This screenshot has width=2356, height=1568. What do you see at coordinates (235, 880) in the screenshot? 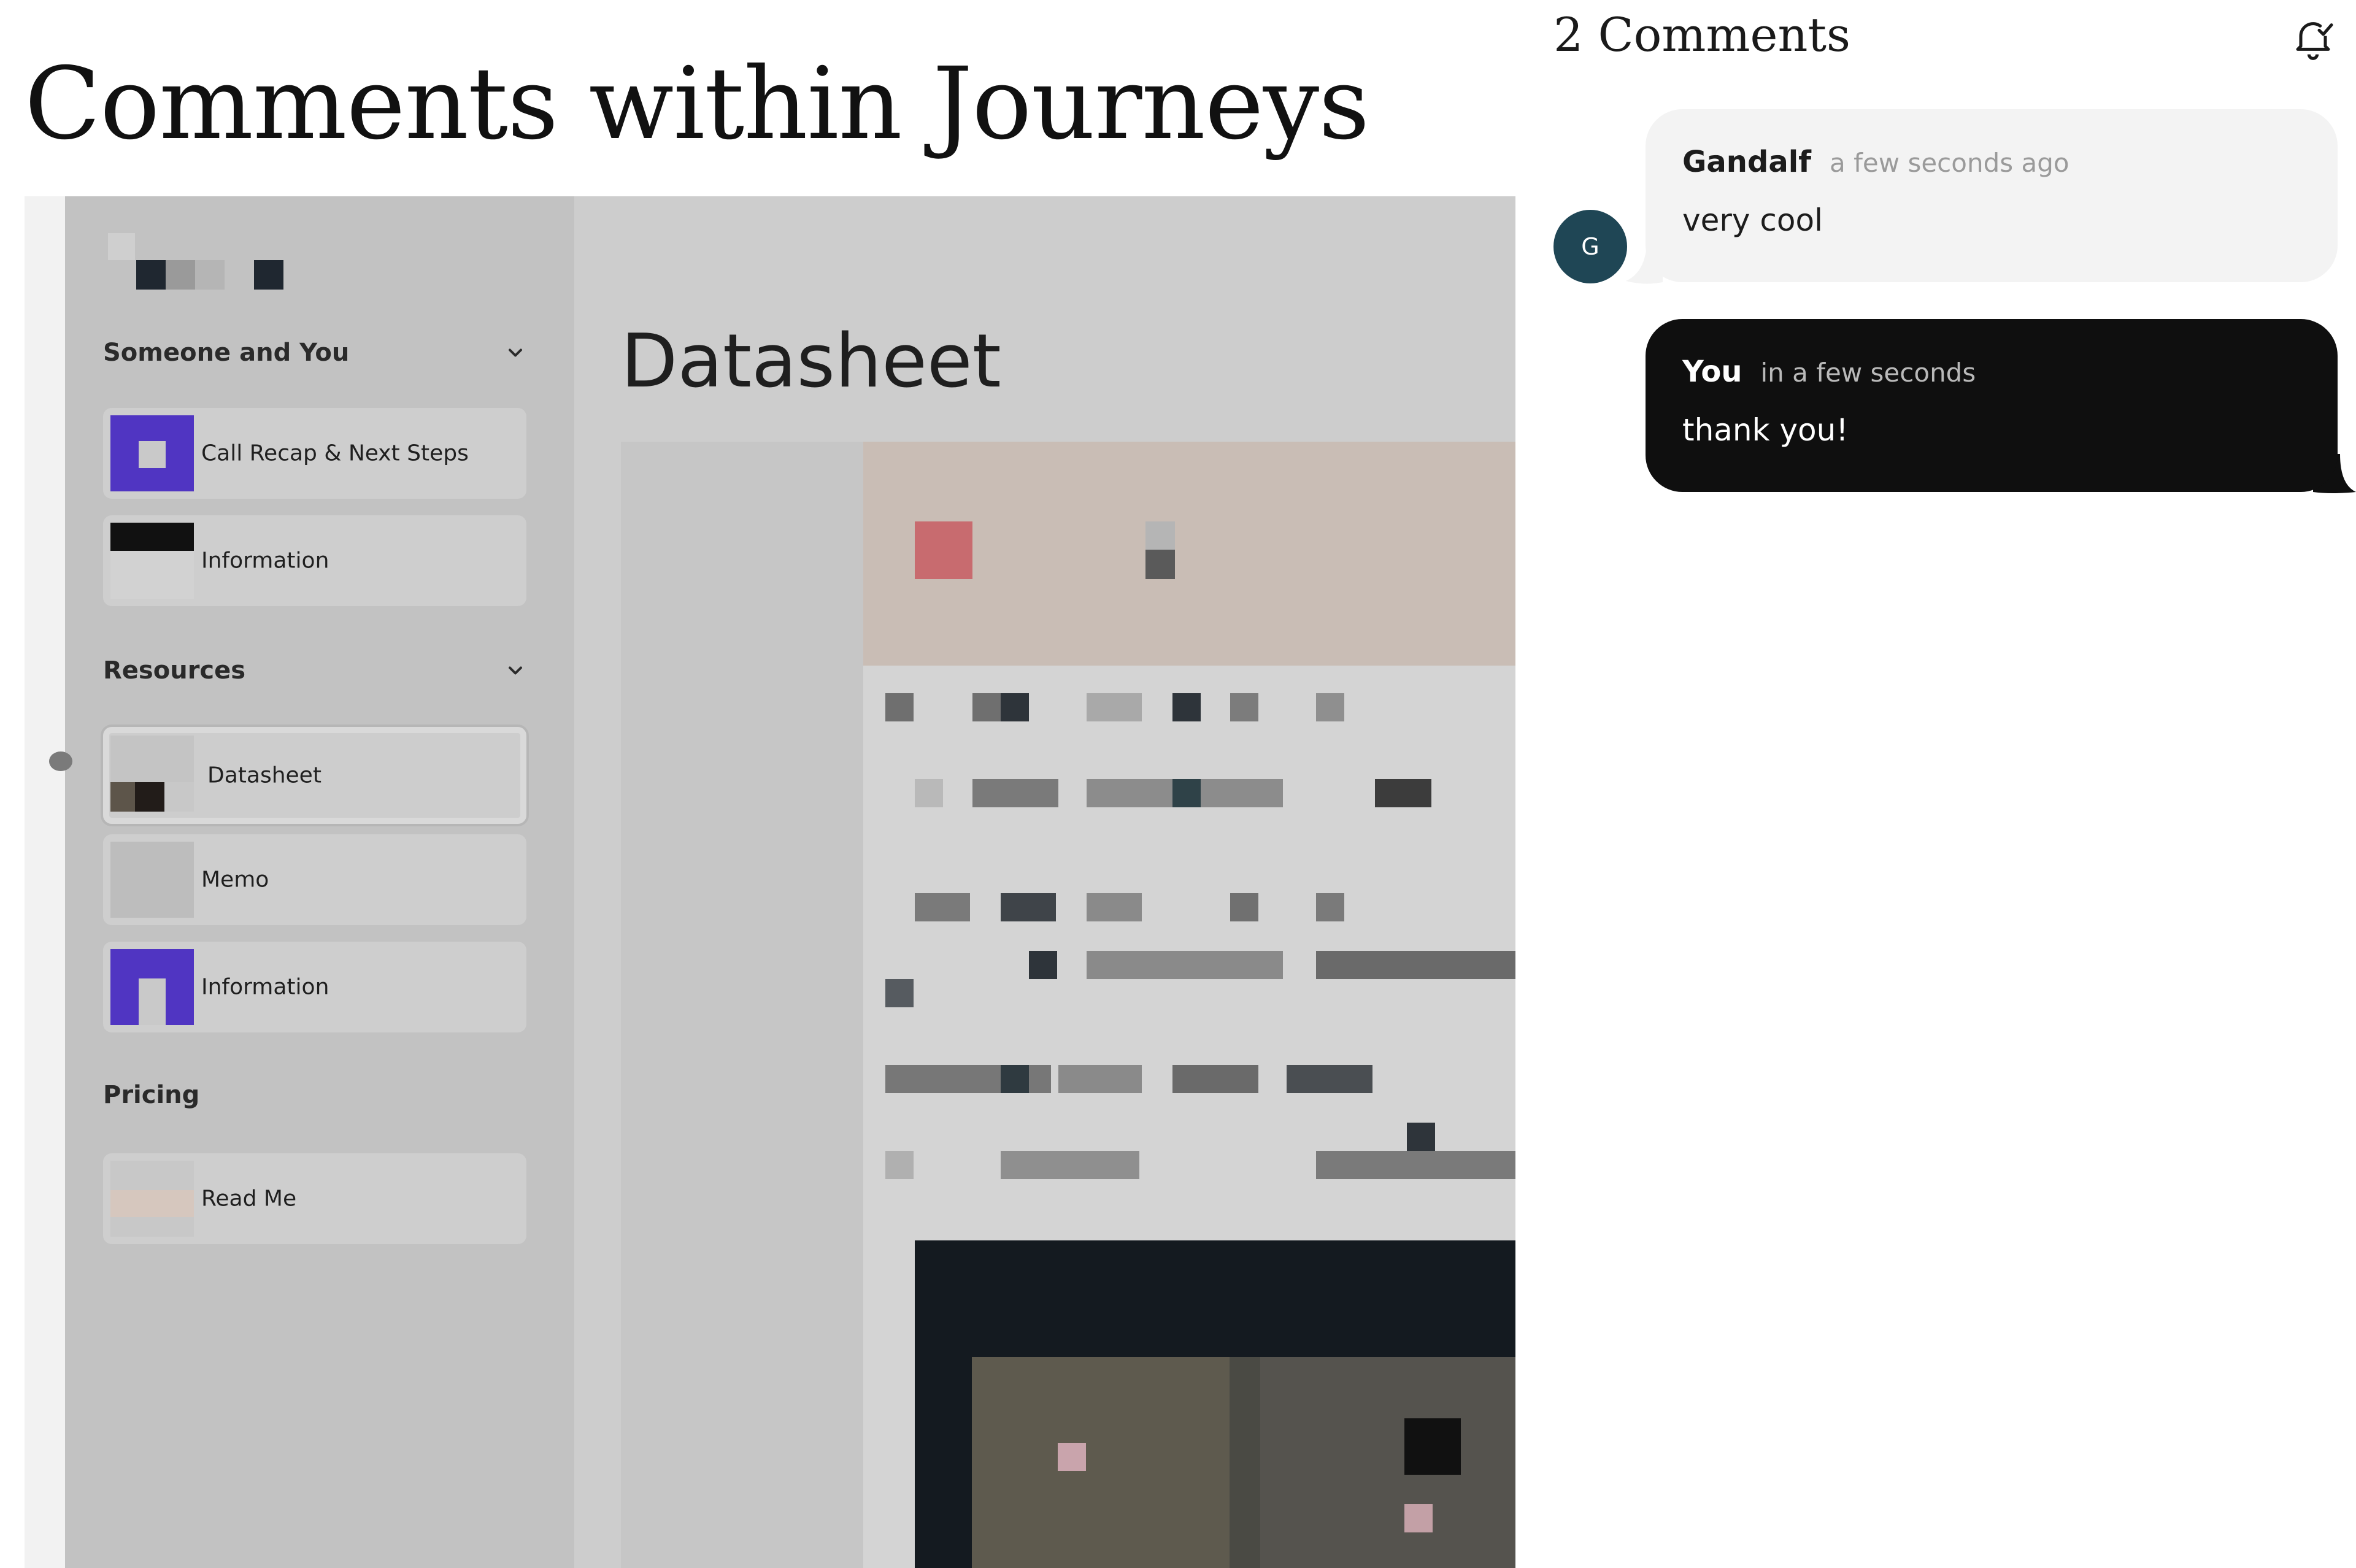
I see `sidebar-item-label: Memo` at bounding box center [235, 880].